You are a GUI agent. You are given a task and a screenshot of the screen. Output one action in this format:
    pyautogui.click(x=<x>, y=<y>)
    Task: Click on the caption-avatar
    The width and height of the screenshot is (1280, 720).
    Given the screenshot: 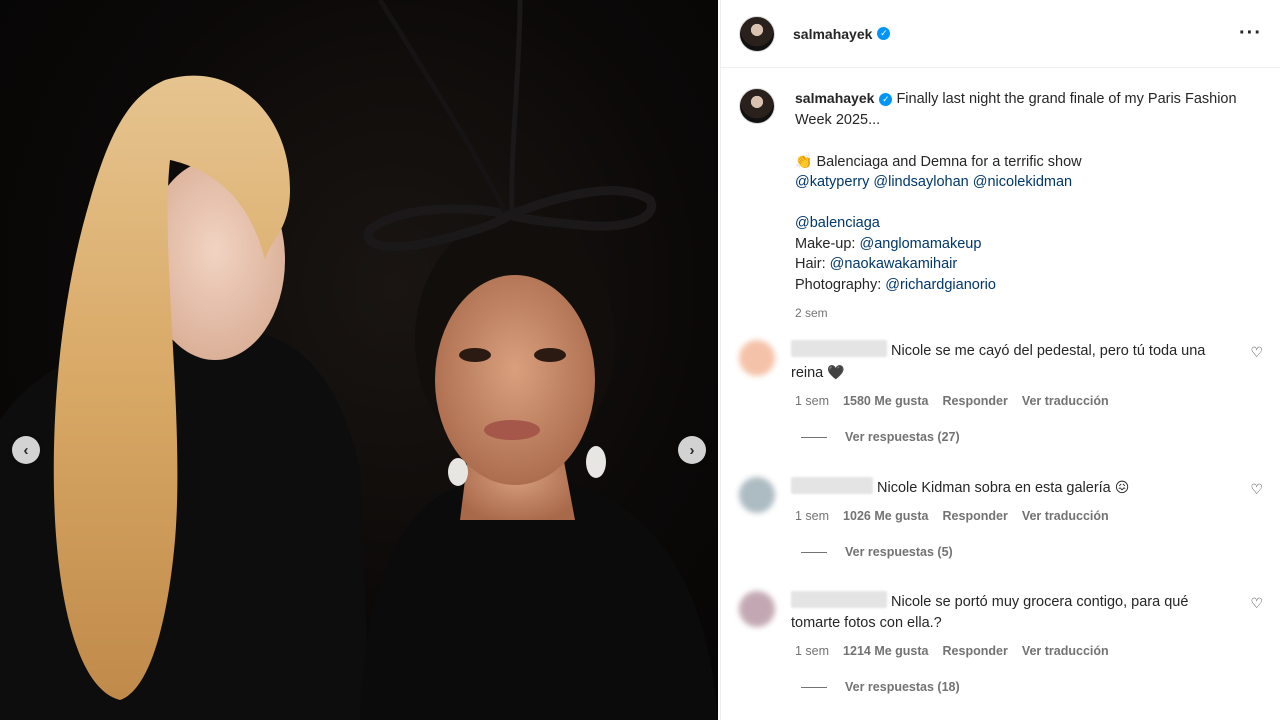 What is the action you would take?
    pyautogui.click(x=757, y=106)
    